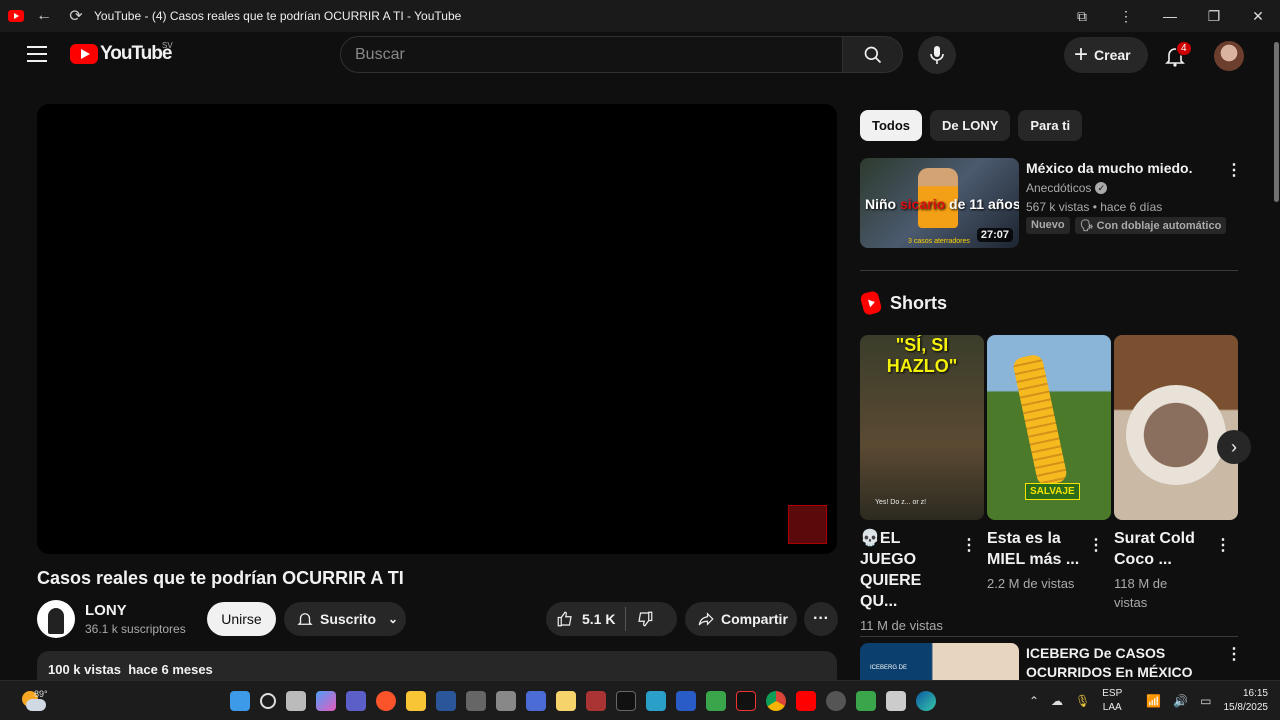 The image size is (1280, 720). Describe the element at coordinates (1180, 701) in the screenshot. I see `volume-icon: 🔊` at that location.